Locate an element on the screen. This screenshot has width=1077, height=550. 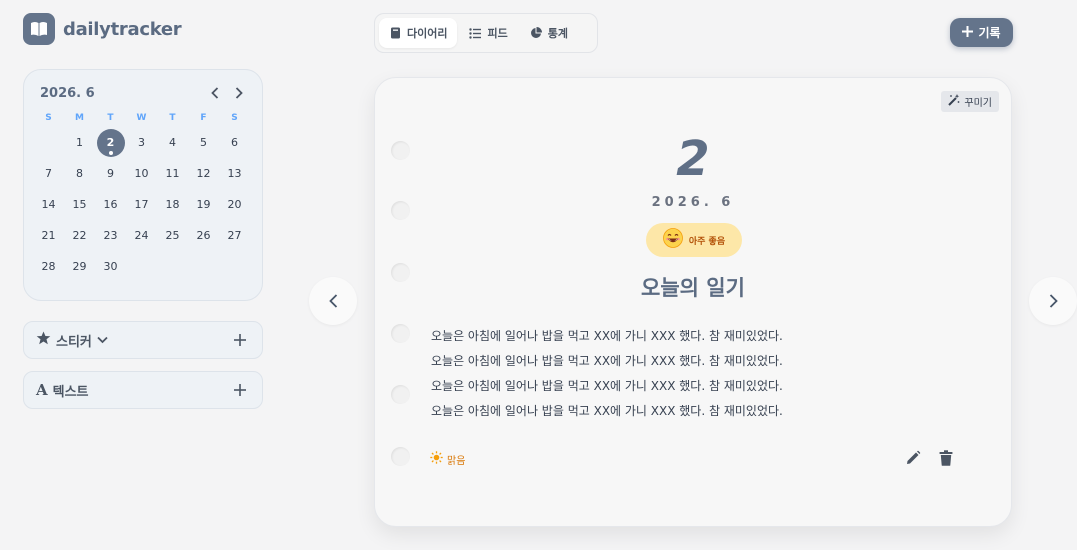
weekday-label: W is located at coordinates (141, 118).